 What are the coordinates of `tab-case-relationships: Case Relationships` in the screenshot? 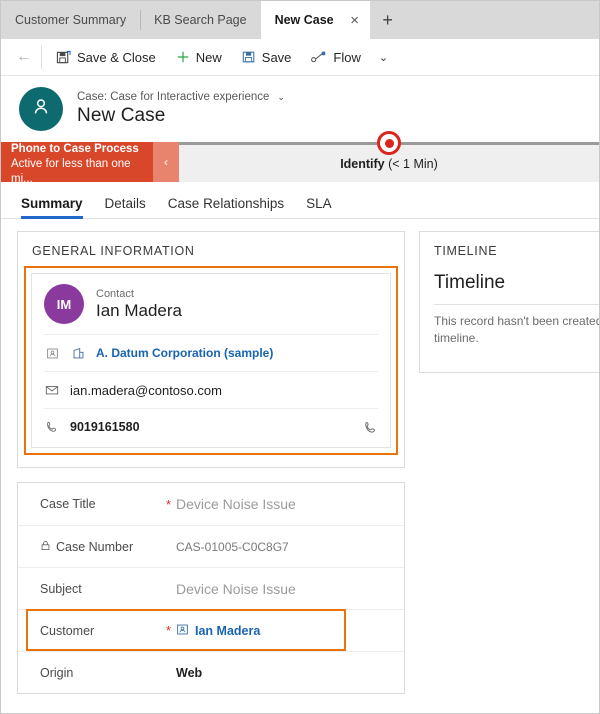 It's located at (226, 207).